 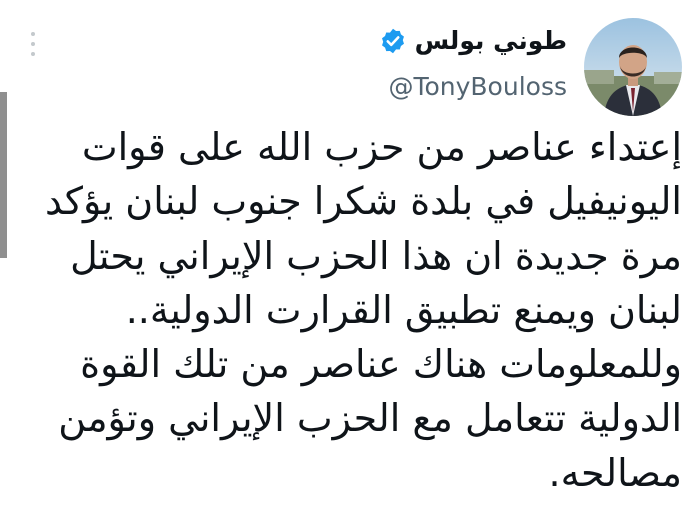 I want to click on tweet-text-line: مصالحه., so click(x=615, y=472).